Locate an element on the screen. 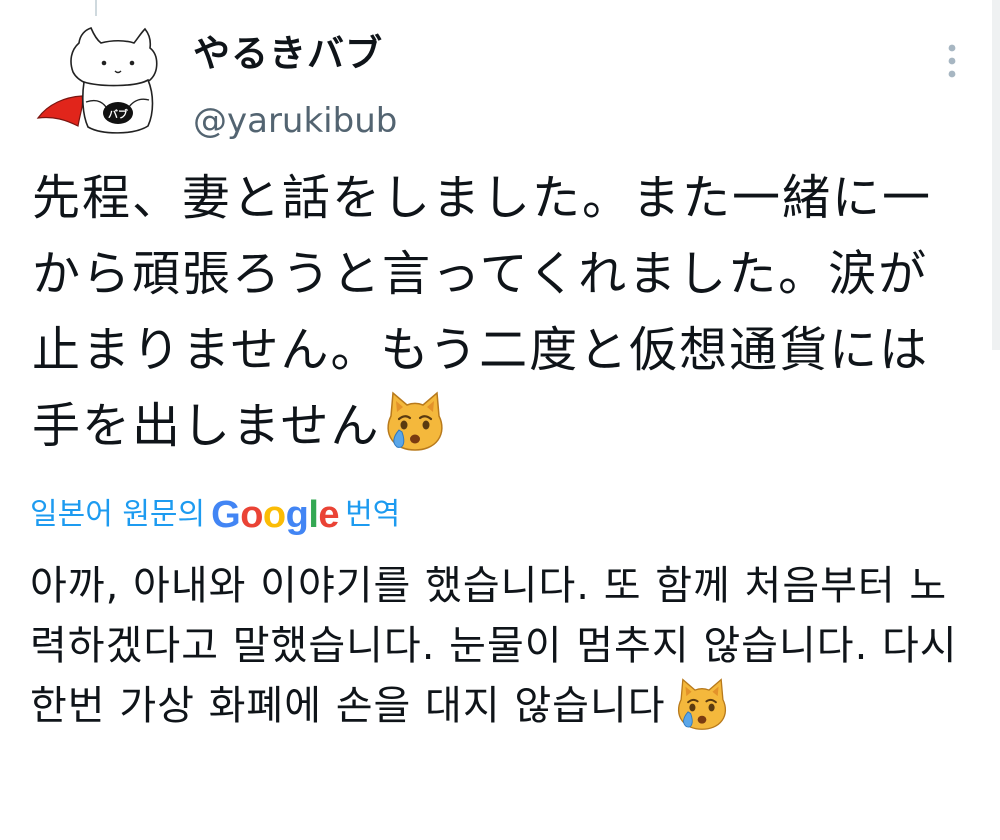  author-handle: @yarukibub is located at coordinates (295, 121).